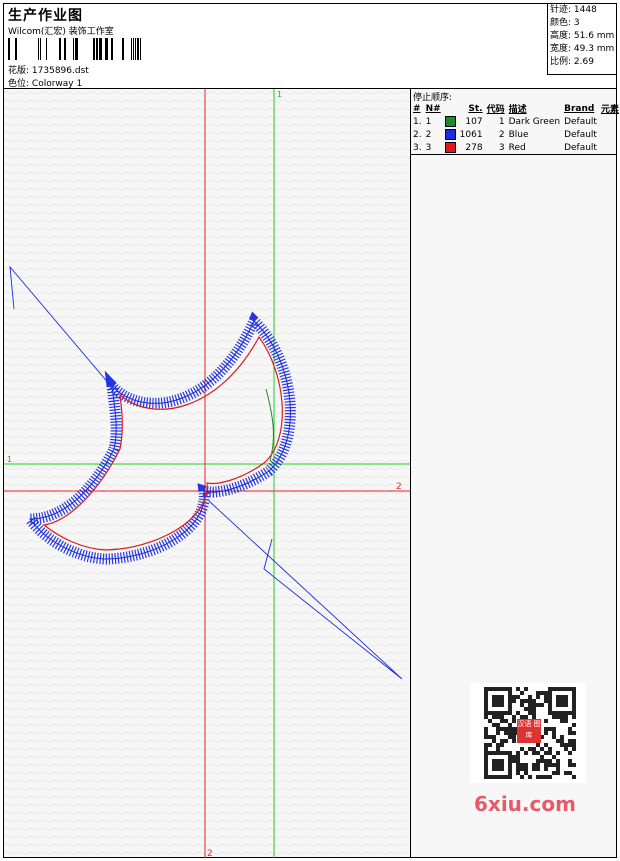  I want to click on table-row: 3. 3 278 3 Red Default, so click(515, 147).